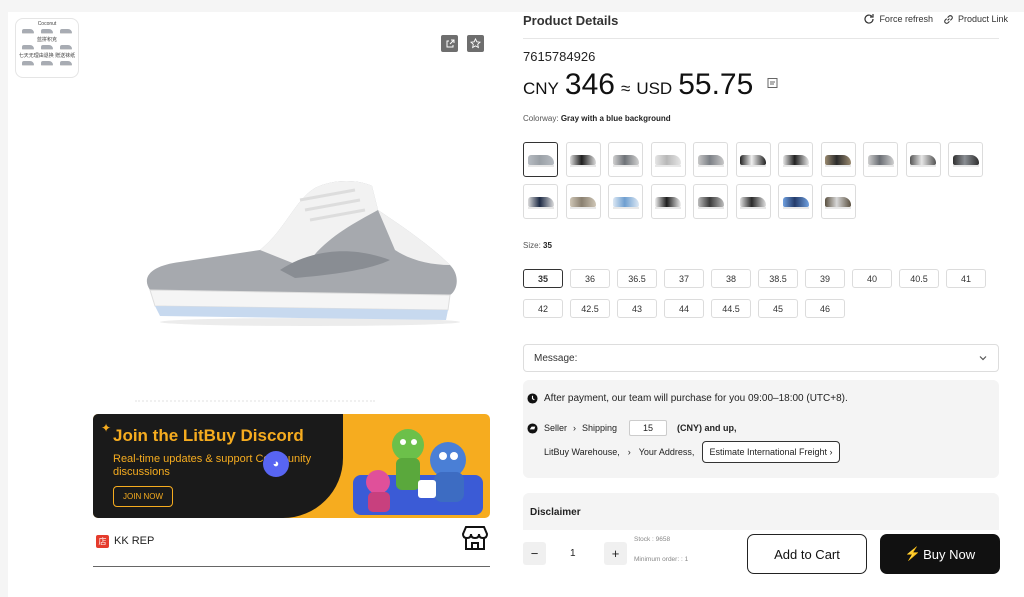 The image size is (1024, 597). I want to click on size-option: 35, so click(543, 278).